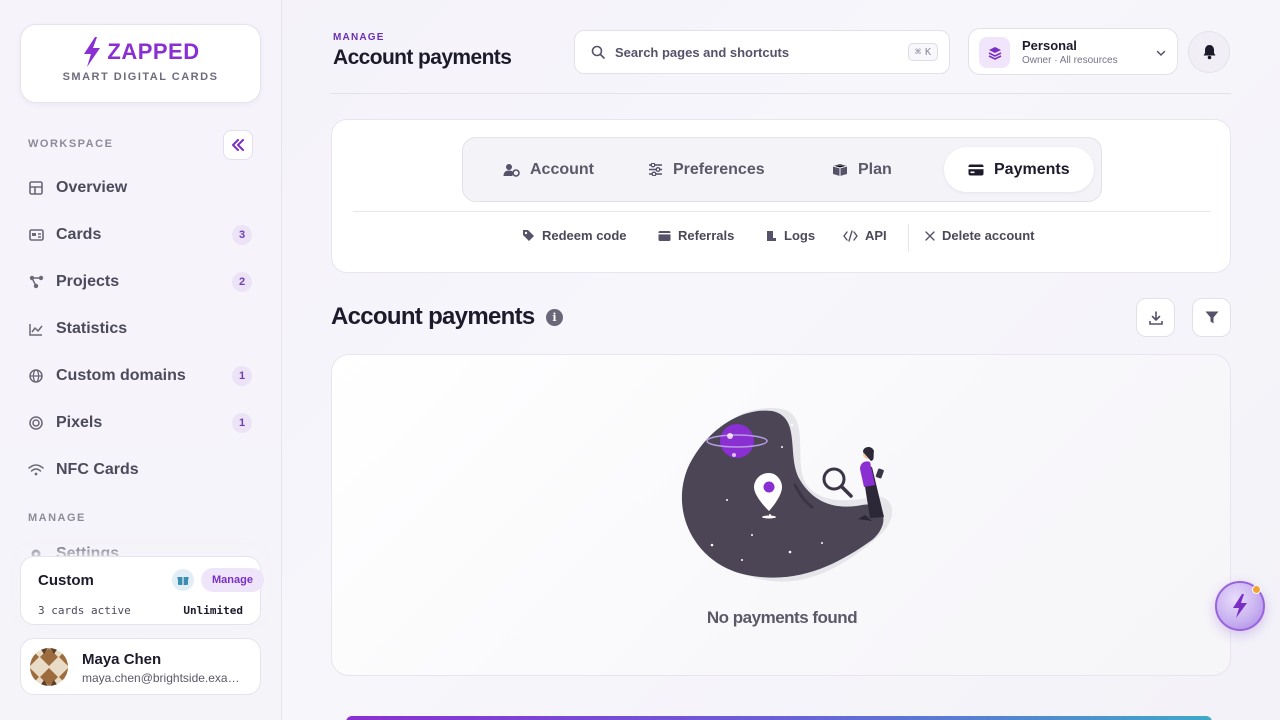 This screenshot has width=1280, height=720. What do you see at coordinates (140, 282) in the screenshot?
I see `sidebar-item-projects: Projects 2` at bounding box center [140, 282].